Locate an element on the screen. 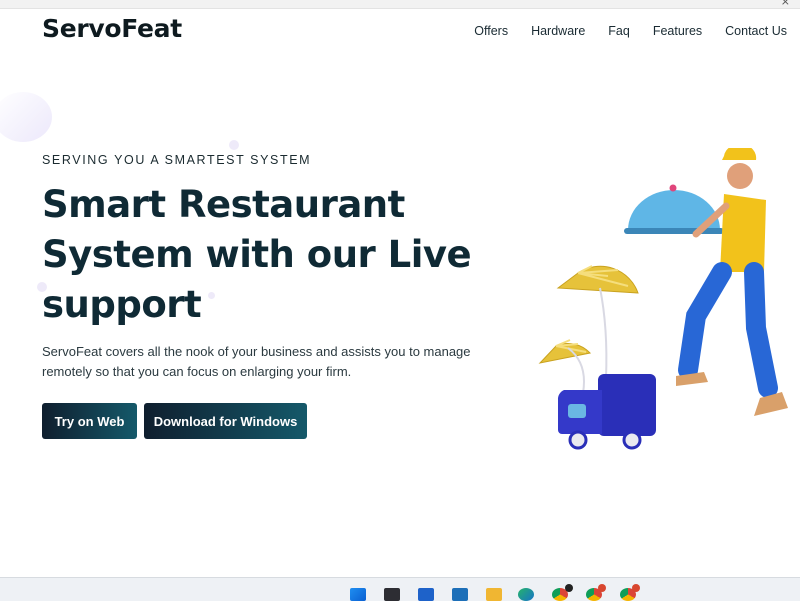 The image size is (800, 601). main-nav: Offers Hardware Faq Features Contact Us is located at coordinates (630, 31).